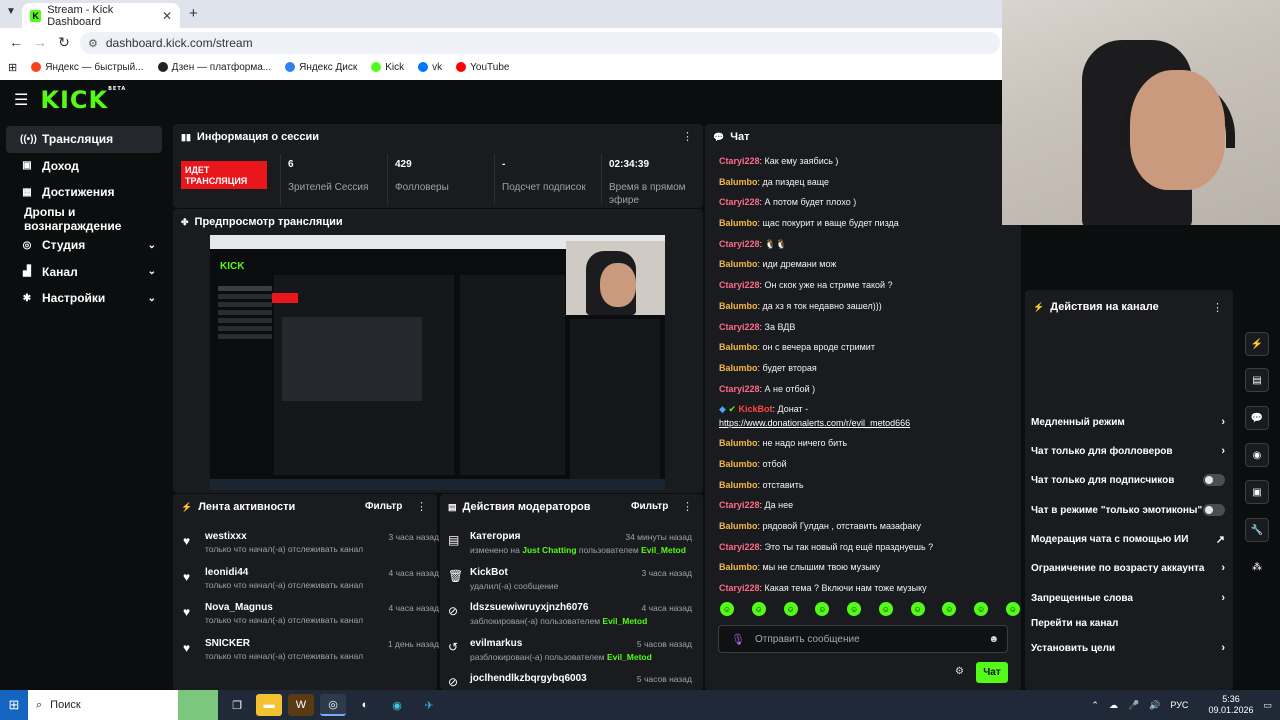 The height and width of the screenshot is (720, 1280). I want to click on stream-preview-video: KICK, so click(437, 362).